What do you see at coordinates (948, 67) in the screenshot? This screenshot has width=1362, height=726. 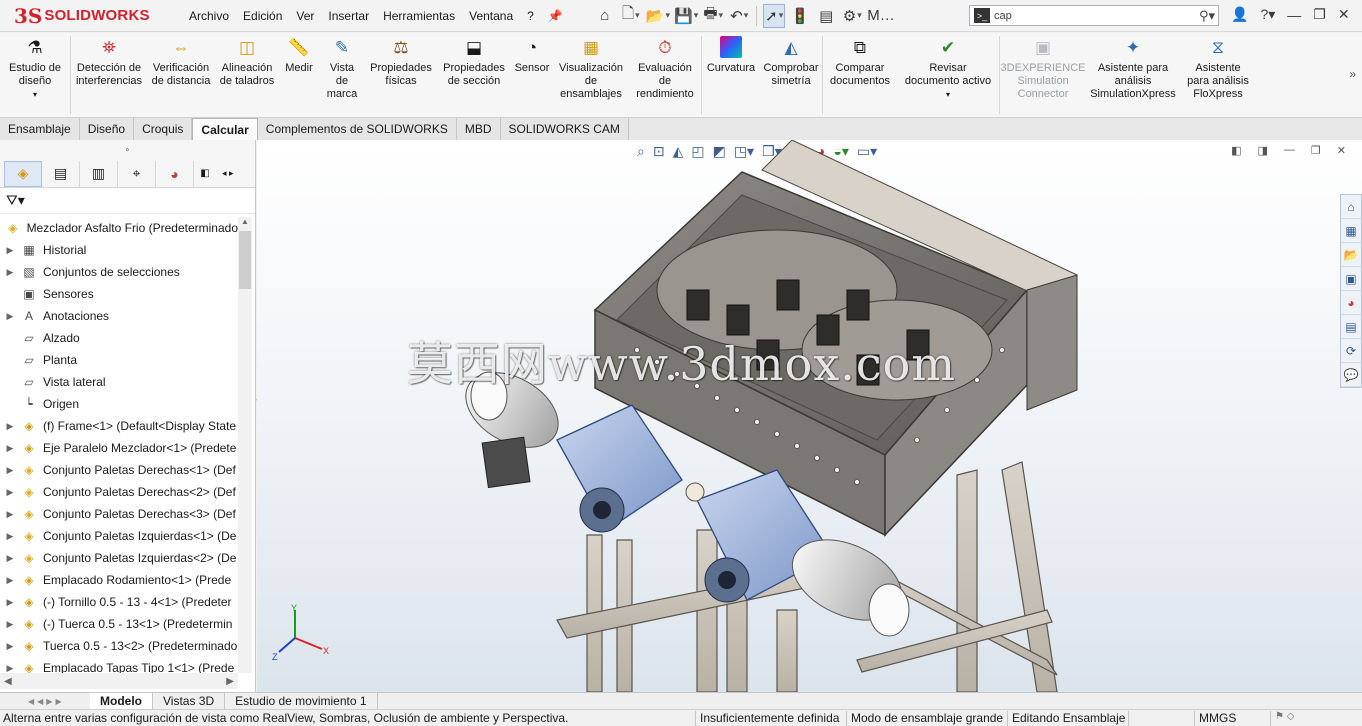 I see `ribbon-revisar-documento: ✔ Revisar documento activo ▾` at bounding box center [948, 67].